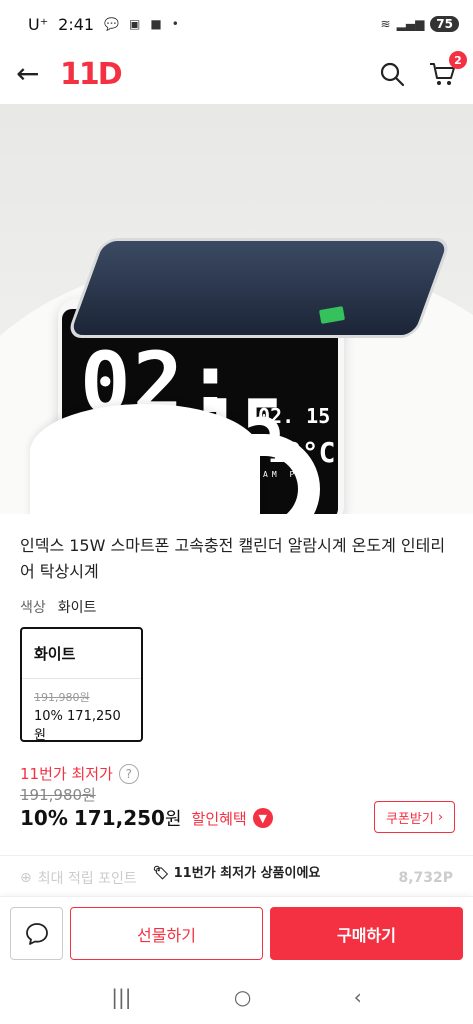 This screenshot has height=1024, width=473. I want to click on currency-unit: 원, so click(173, 819).